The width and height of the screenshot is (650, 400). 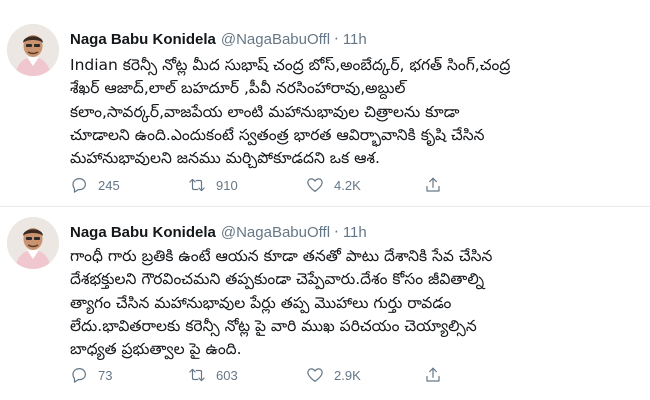 I want to click on reply-button: 73, so click(x=129, y=375).